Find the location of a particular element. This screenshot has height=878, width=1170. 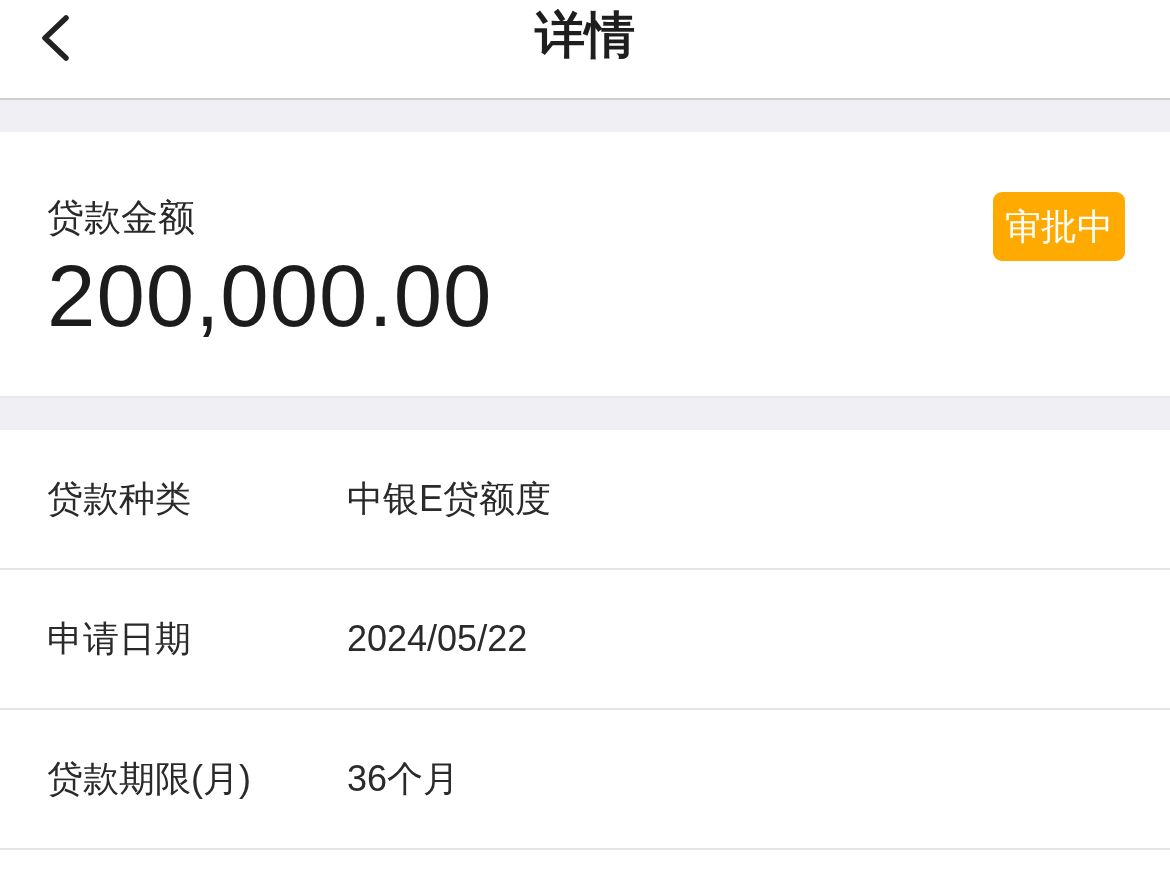

detail-label: 贷款种类 is located at coordinates (119, 498).